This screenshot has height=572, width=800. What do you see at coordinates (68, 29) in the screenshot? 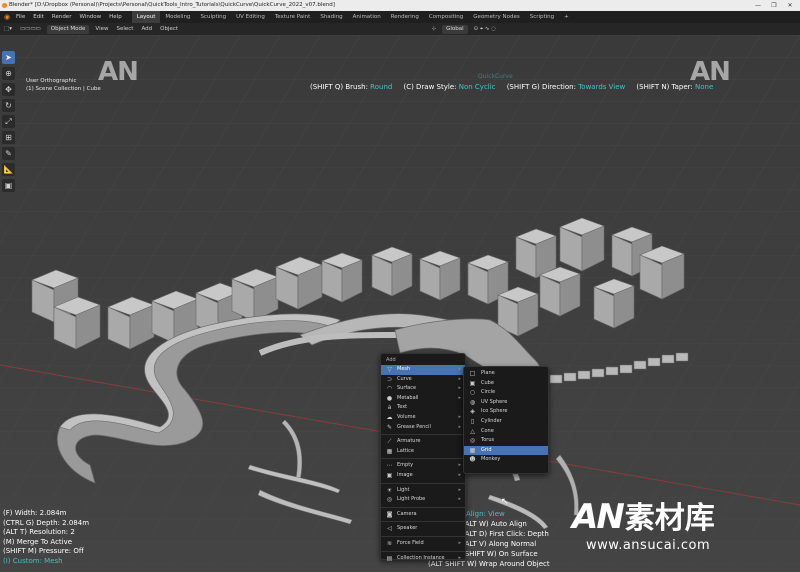
I see `mode-dropdown: Object Mode` at bounding box center [68, 29].